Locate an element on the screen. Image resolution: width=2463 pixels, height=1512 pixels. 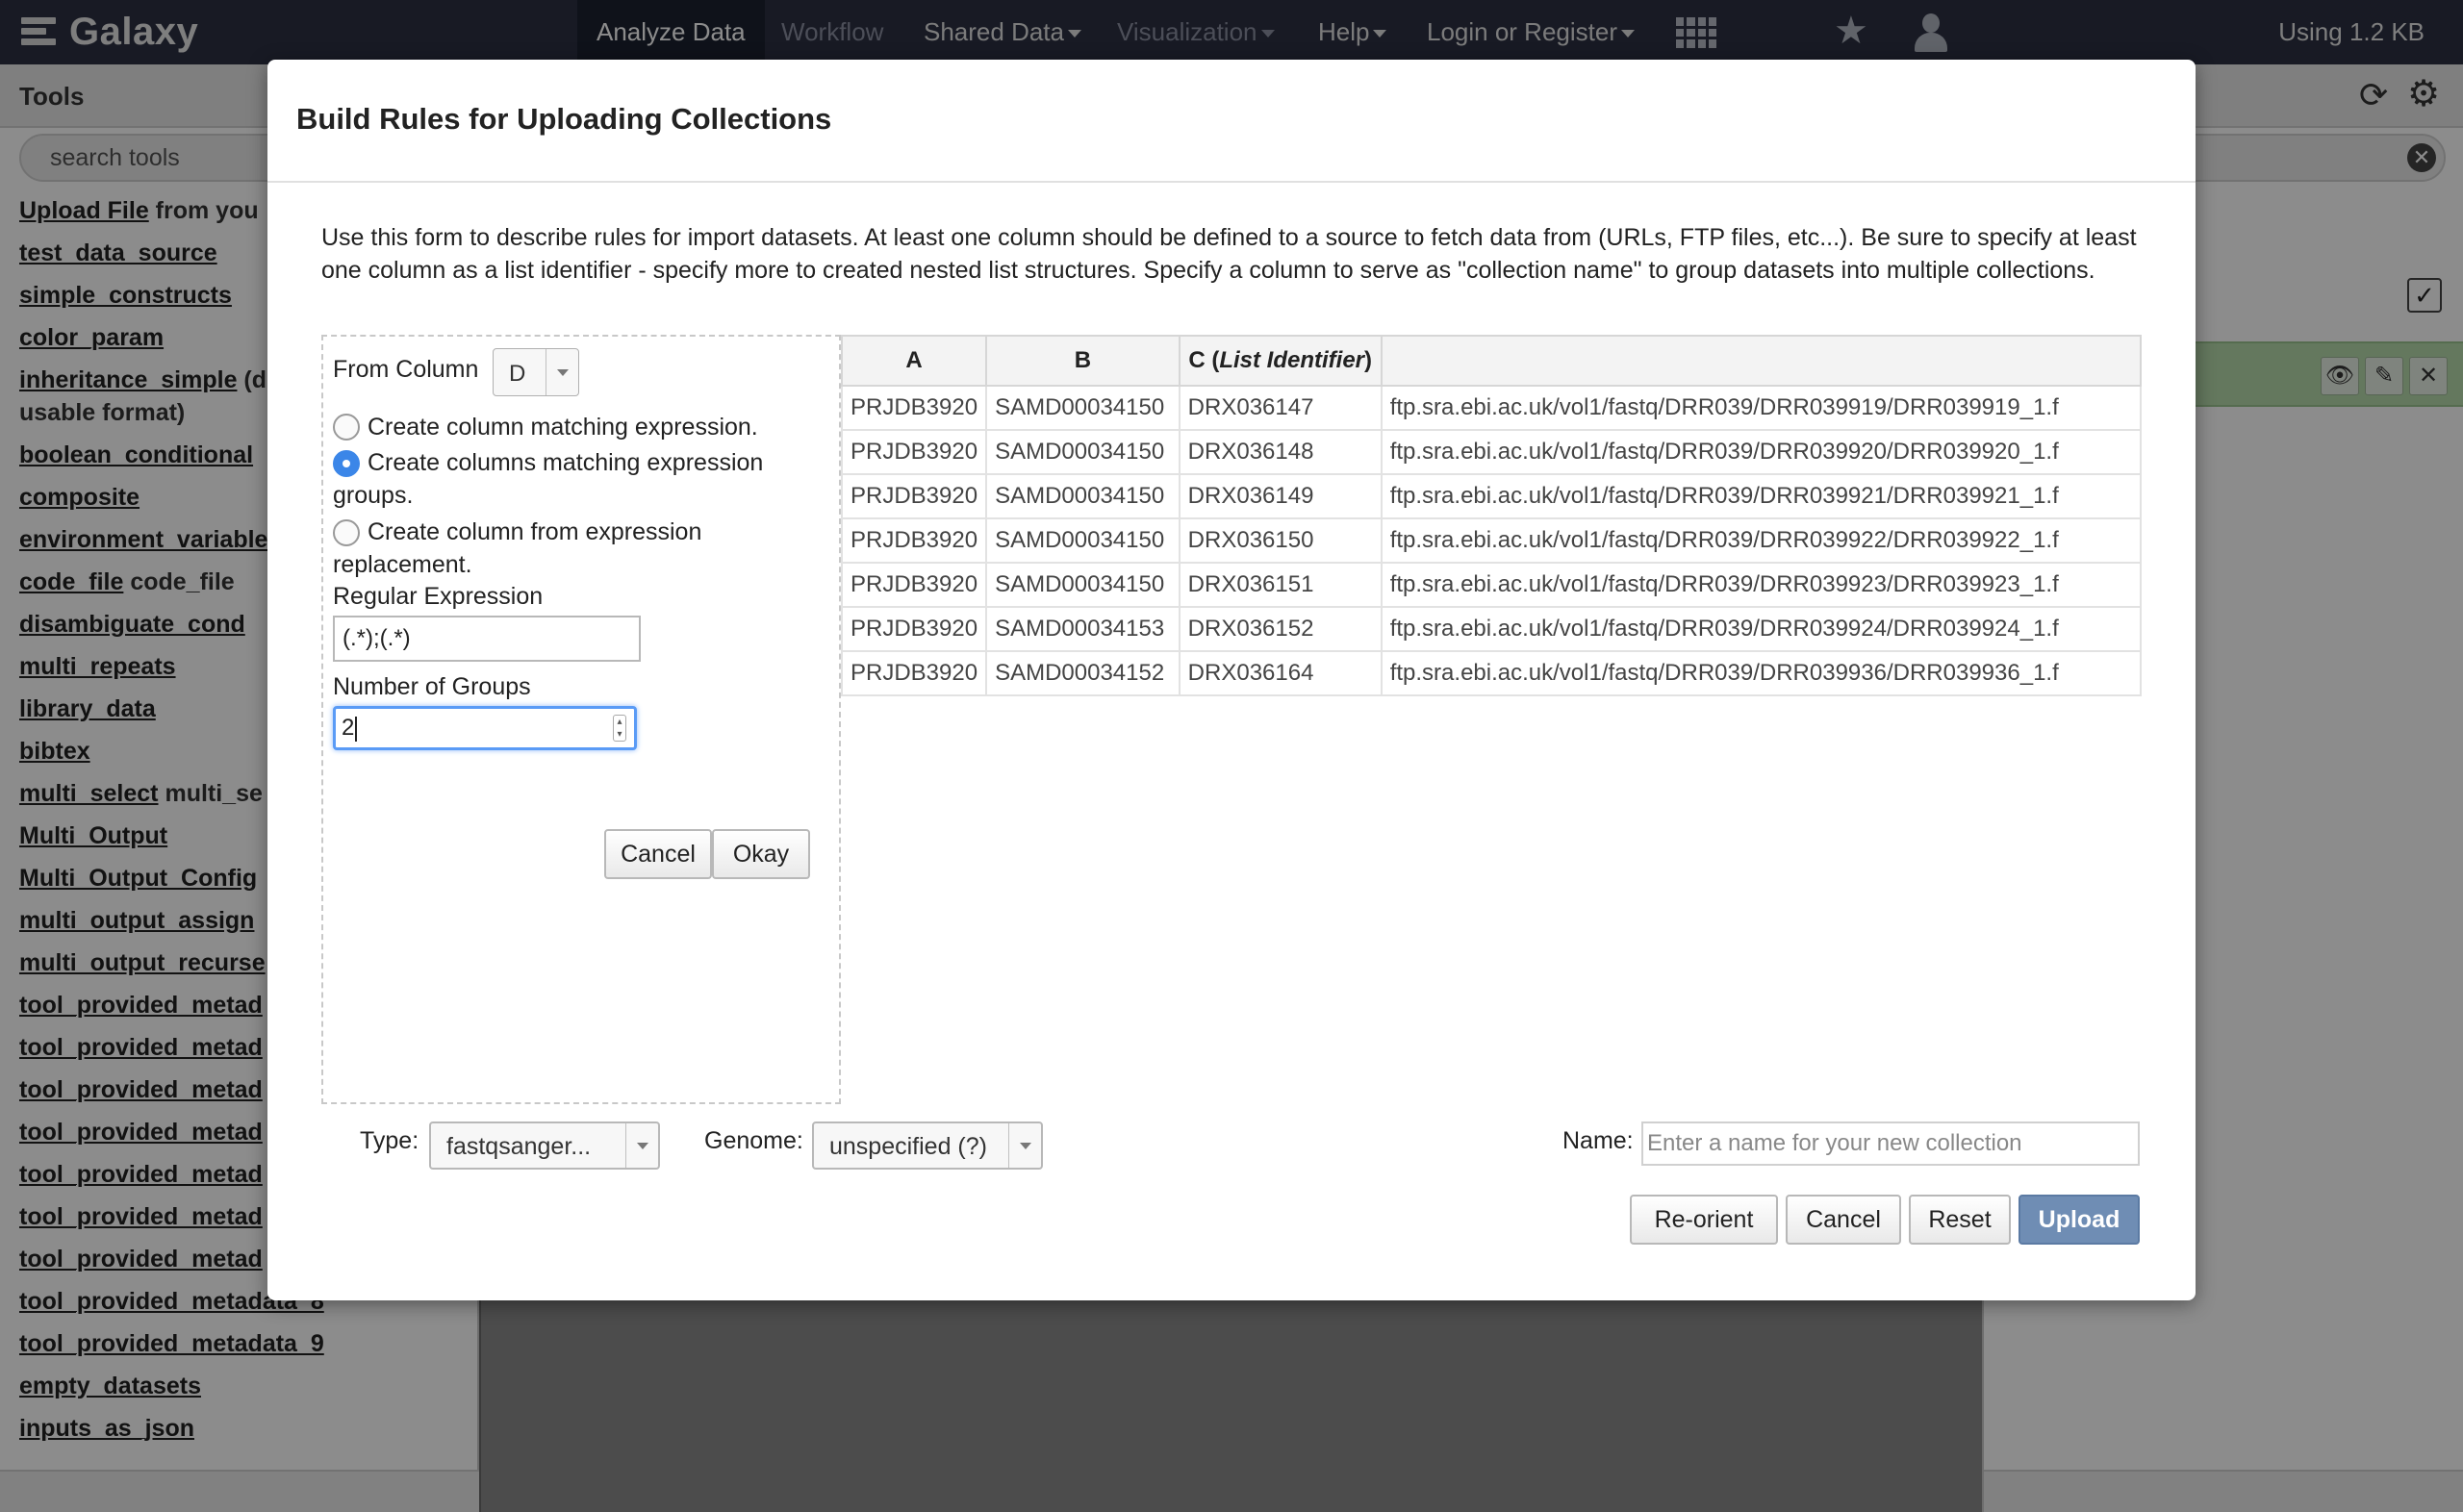
table-cell: DRX036151 is located at coordinates (1280, 585).